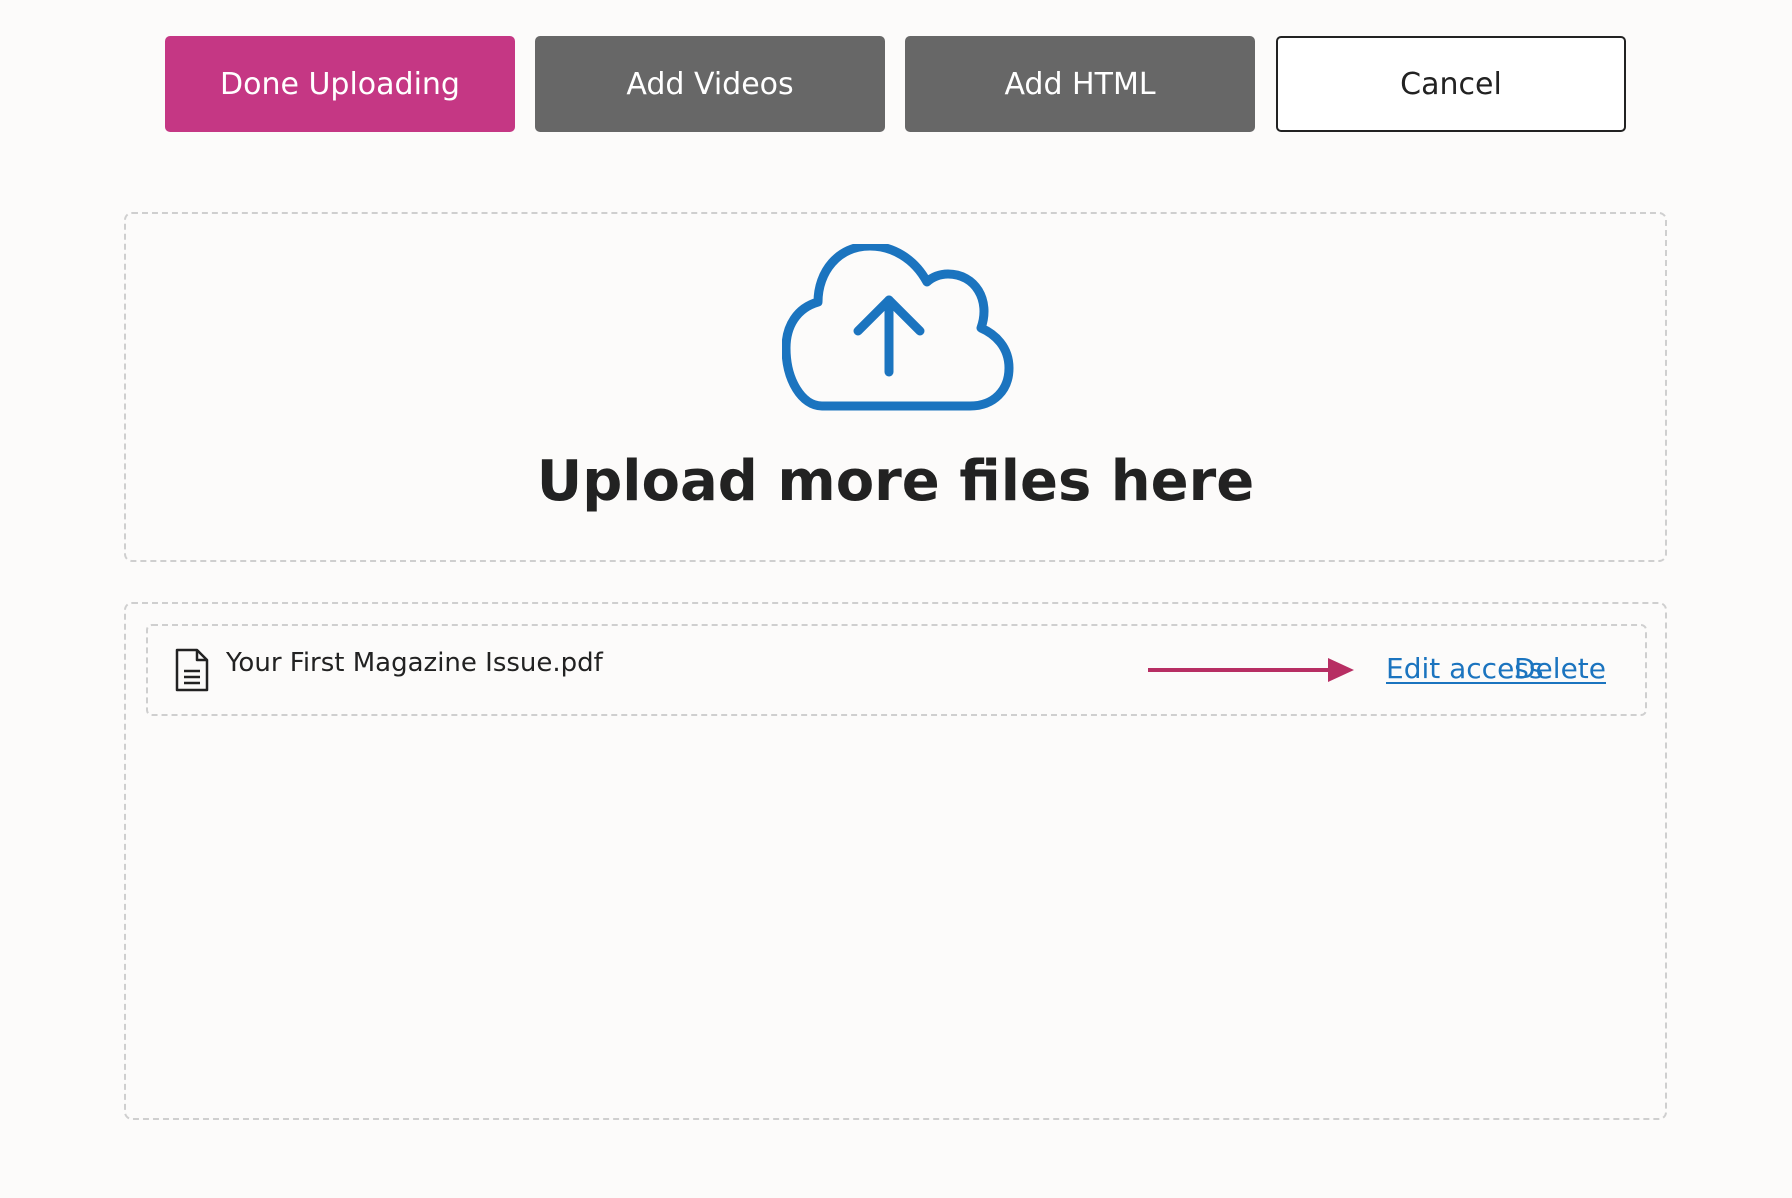  I want to click on delete-link: Delete, so click(1560, 668).